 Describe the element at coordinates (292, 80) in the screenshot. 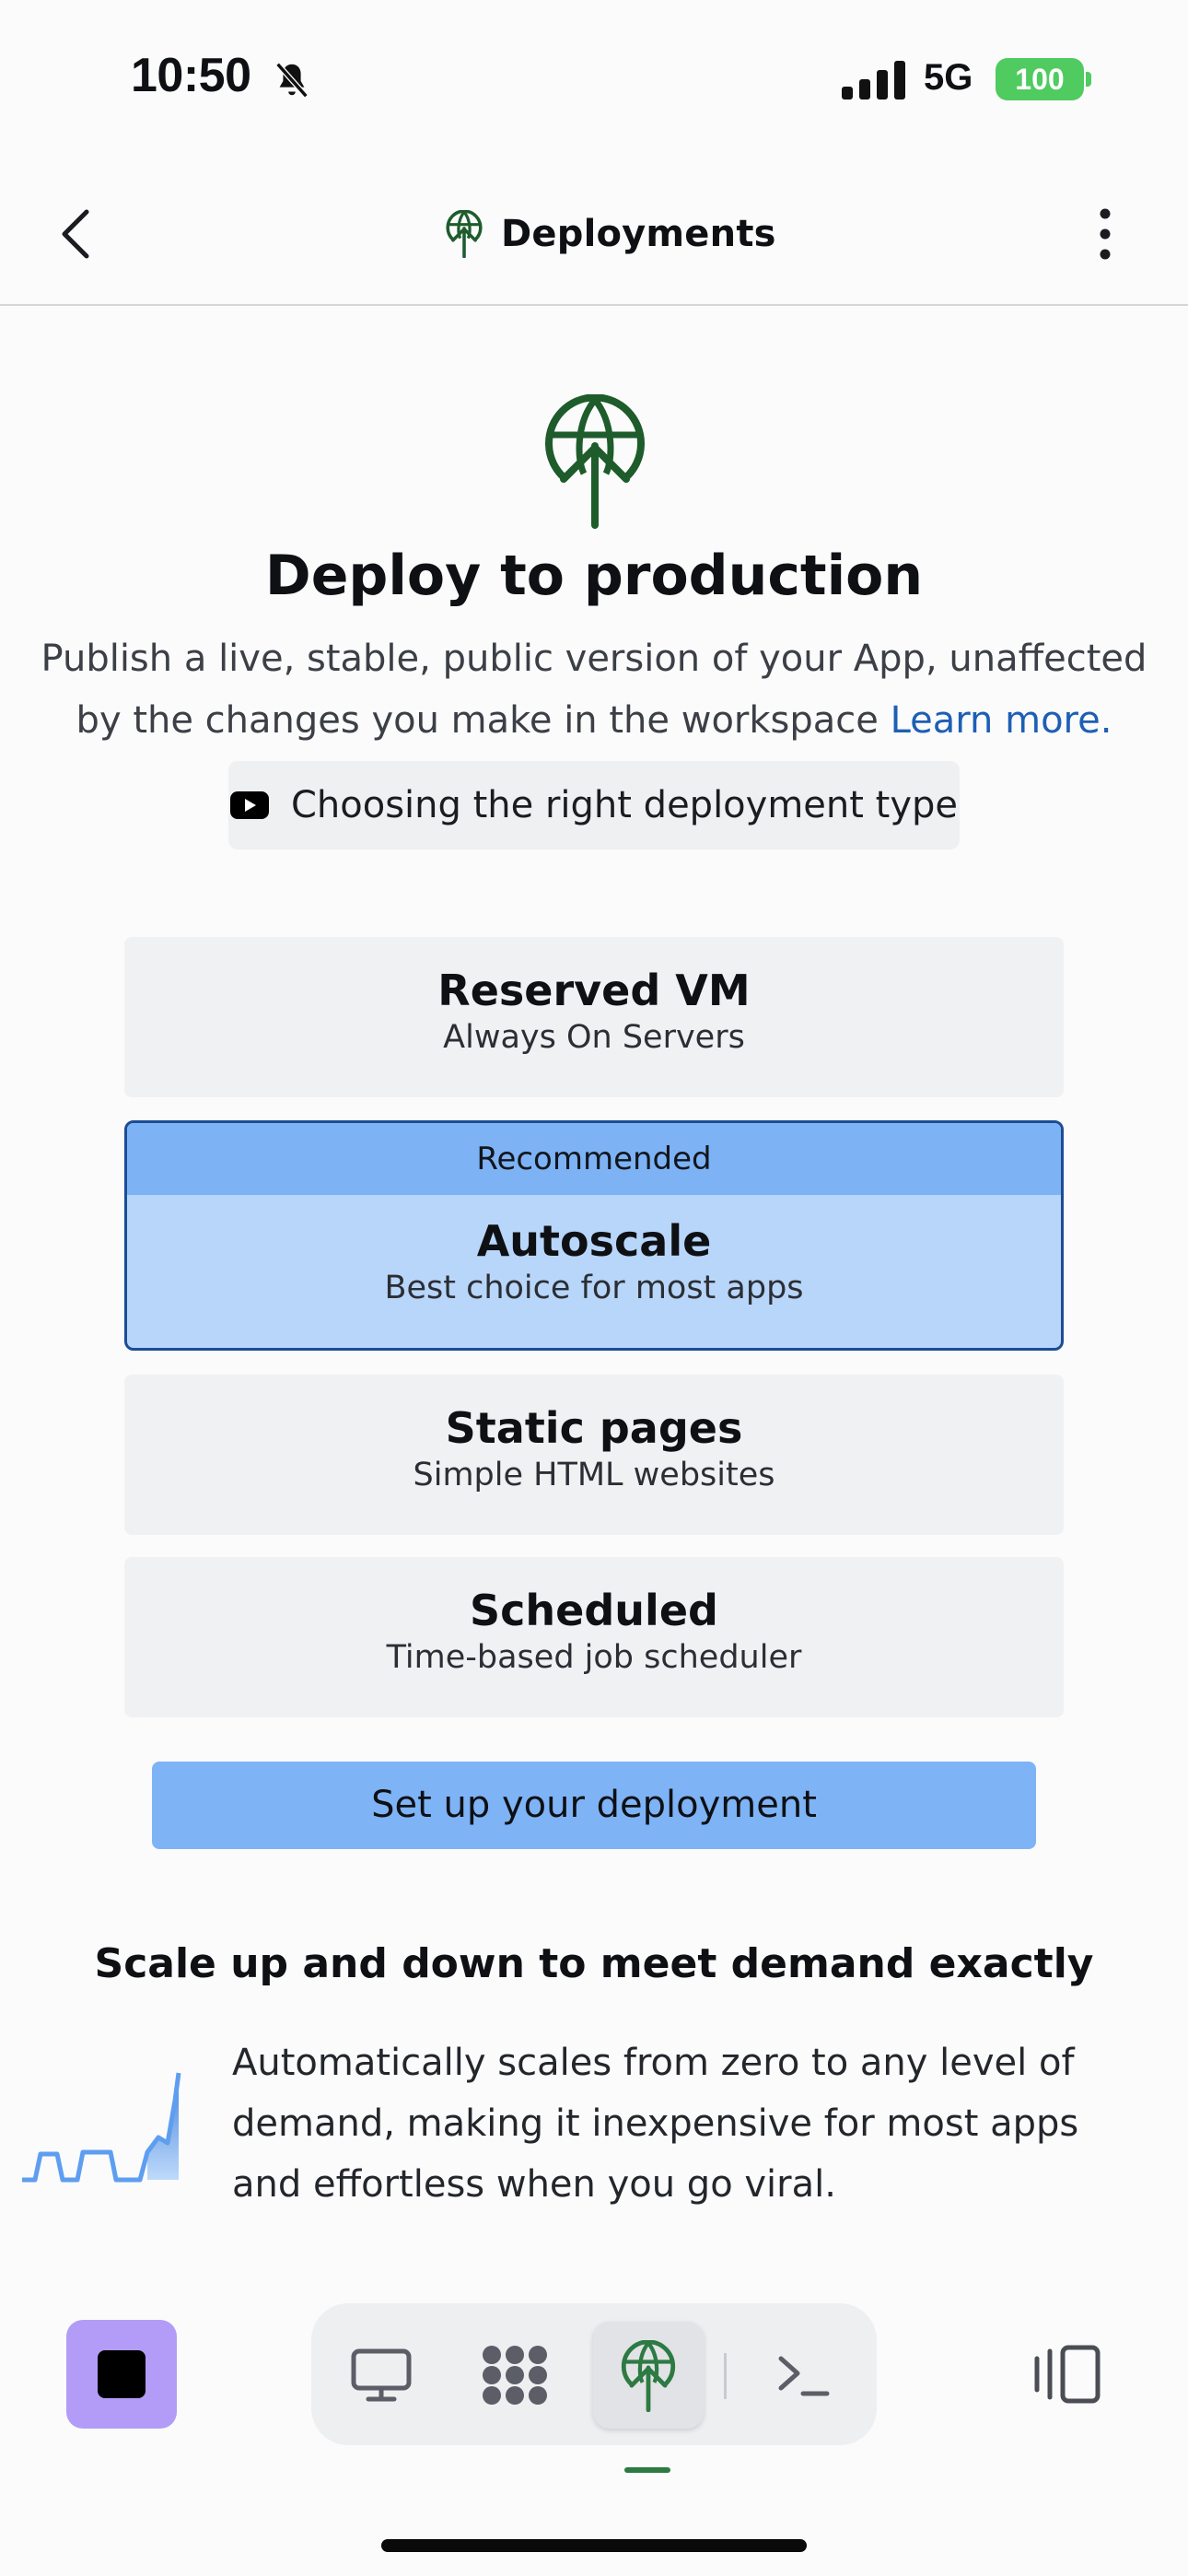

I see `silent-bell-icon` at that location.